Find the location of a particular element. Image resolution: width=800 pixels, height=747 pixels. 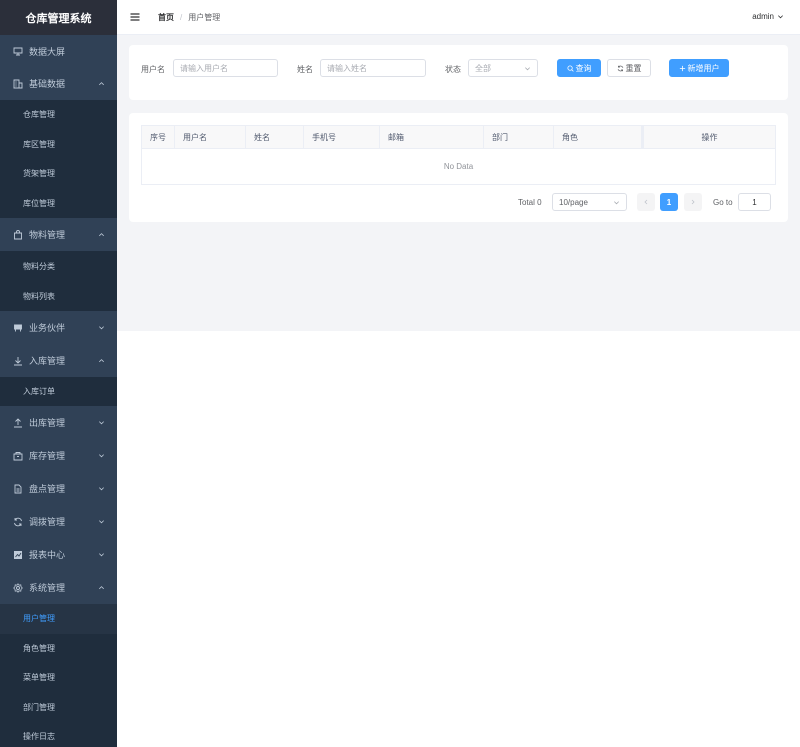

chevron-left-icon is located at coordinates (646, 202).